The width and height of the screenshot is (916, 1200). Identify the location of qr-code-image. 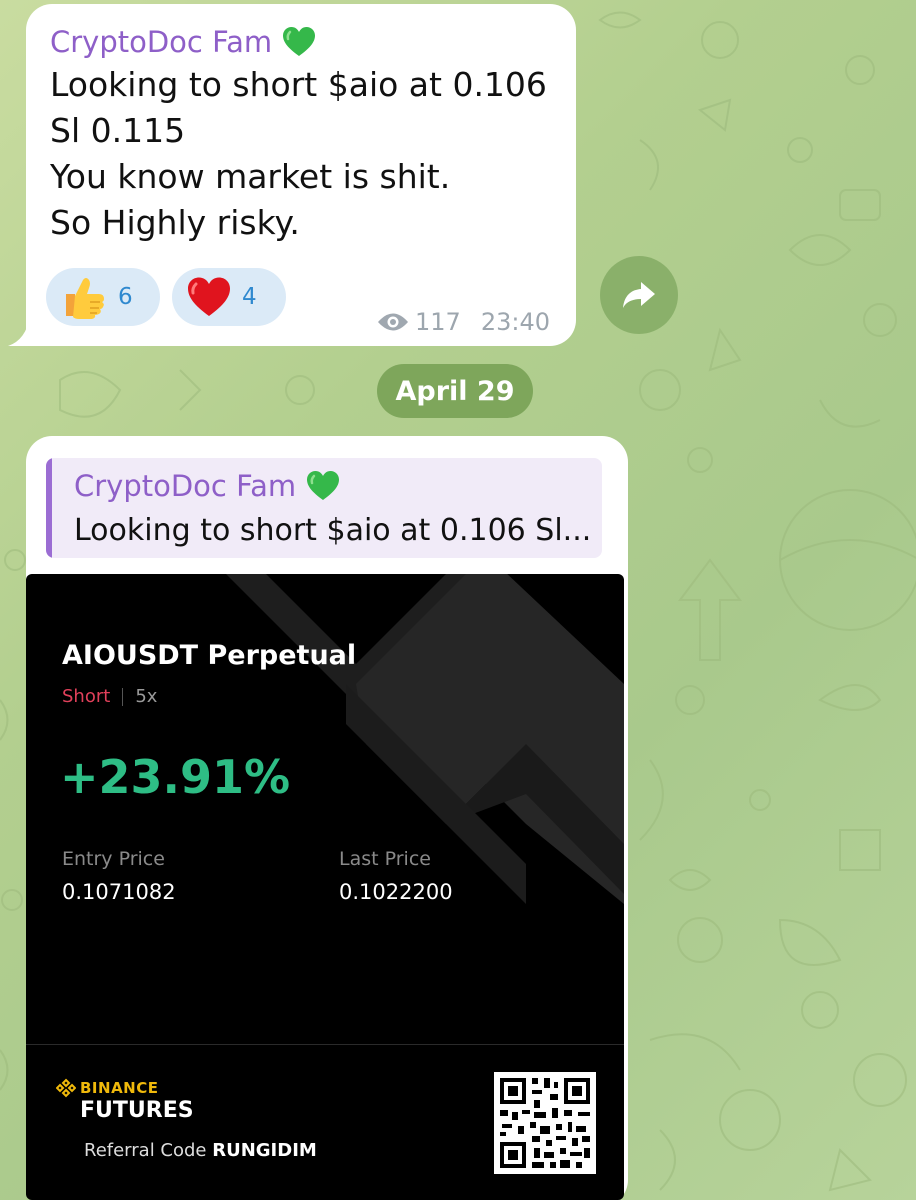
(545, 1123).